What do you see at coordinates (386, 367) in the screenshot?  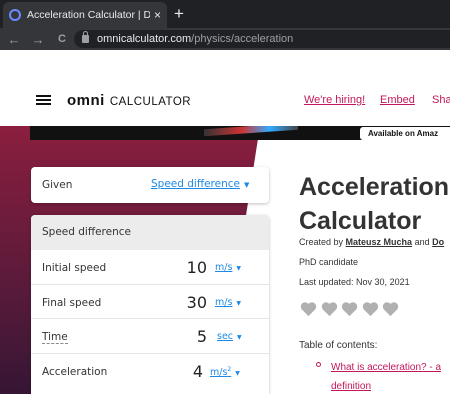 I see `toc-item-line-1: What is acceleration? - a` at bounding box center [386, 367].